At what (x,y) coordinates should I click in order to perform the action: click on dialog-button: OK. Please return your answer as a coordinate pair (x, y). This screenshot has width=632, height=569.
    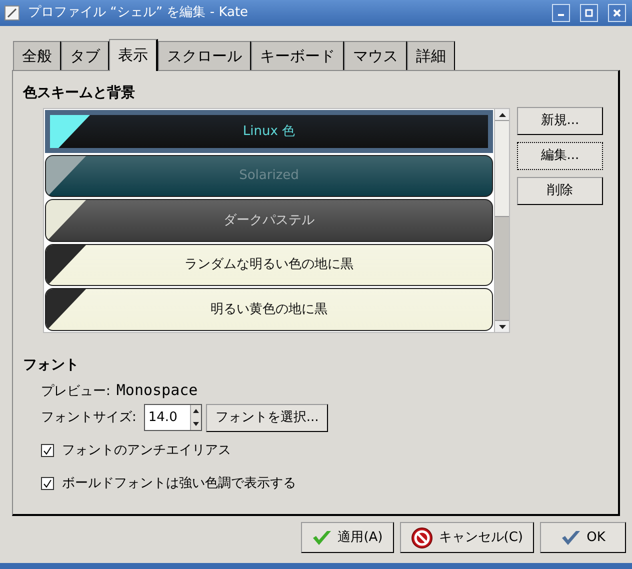
    Looking at the image, I should click on (583, 537).